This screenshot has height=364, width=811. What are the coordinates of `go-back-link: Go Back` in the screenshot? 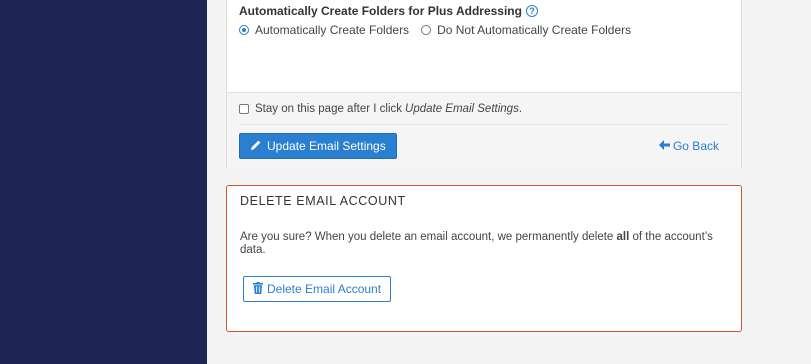 It's located at (688, 146).